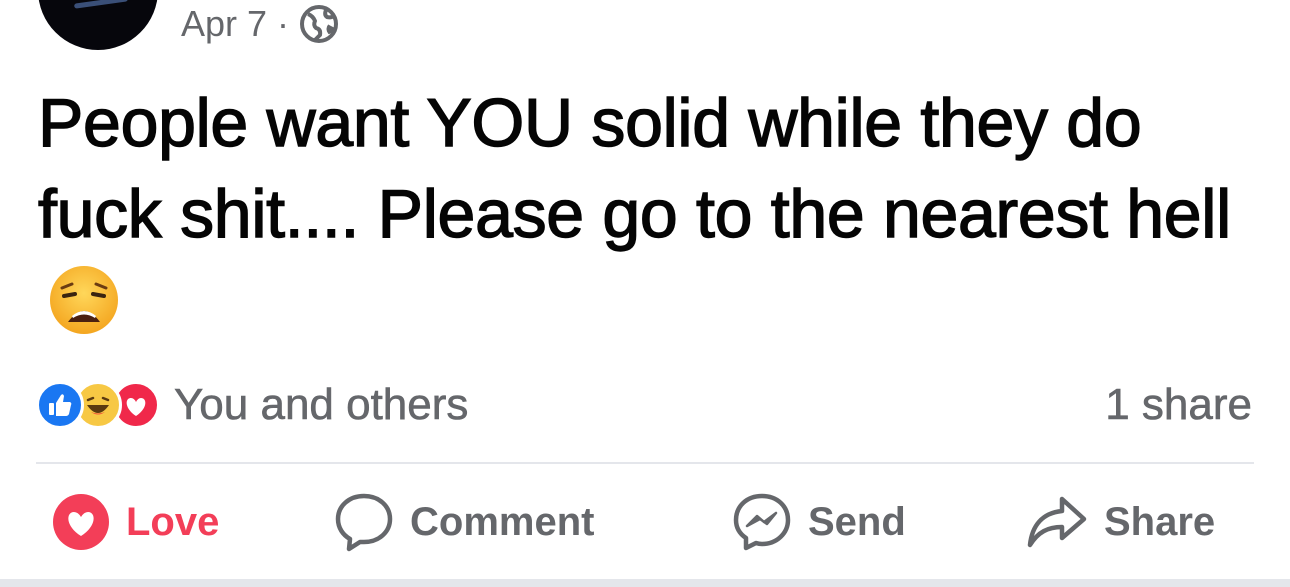 The image size is (1290, 587). Describe the element at coordinates (364, 522) in the screenshot. I see `comment-icon` at that location.